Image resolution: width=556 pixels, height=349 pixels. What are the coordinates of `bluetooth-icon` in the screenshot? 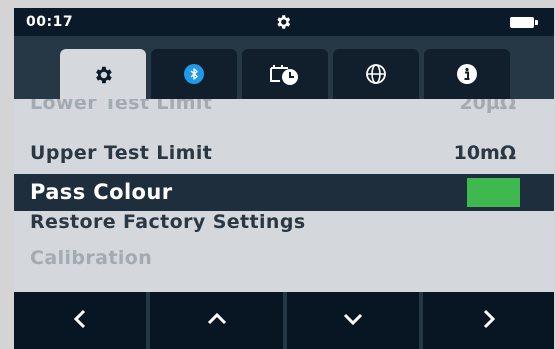 It's located at (194, 74).